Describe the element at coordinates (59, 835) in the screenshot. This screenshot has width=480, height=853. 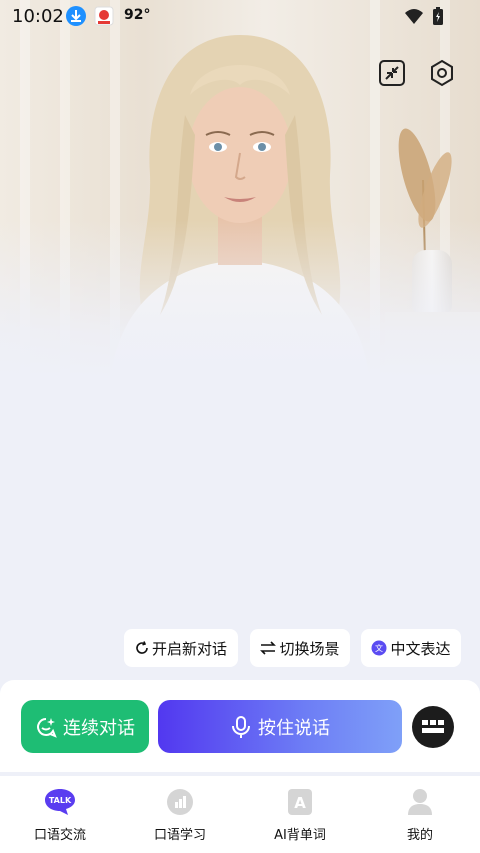
I see `tab-speaking-exchange-label: 口语交流` at that location.